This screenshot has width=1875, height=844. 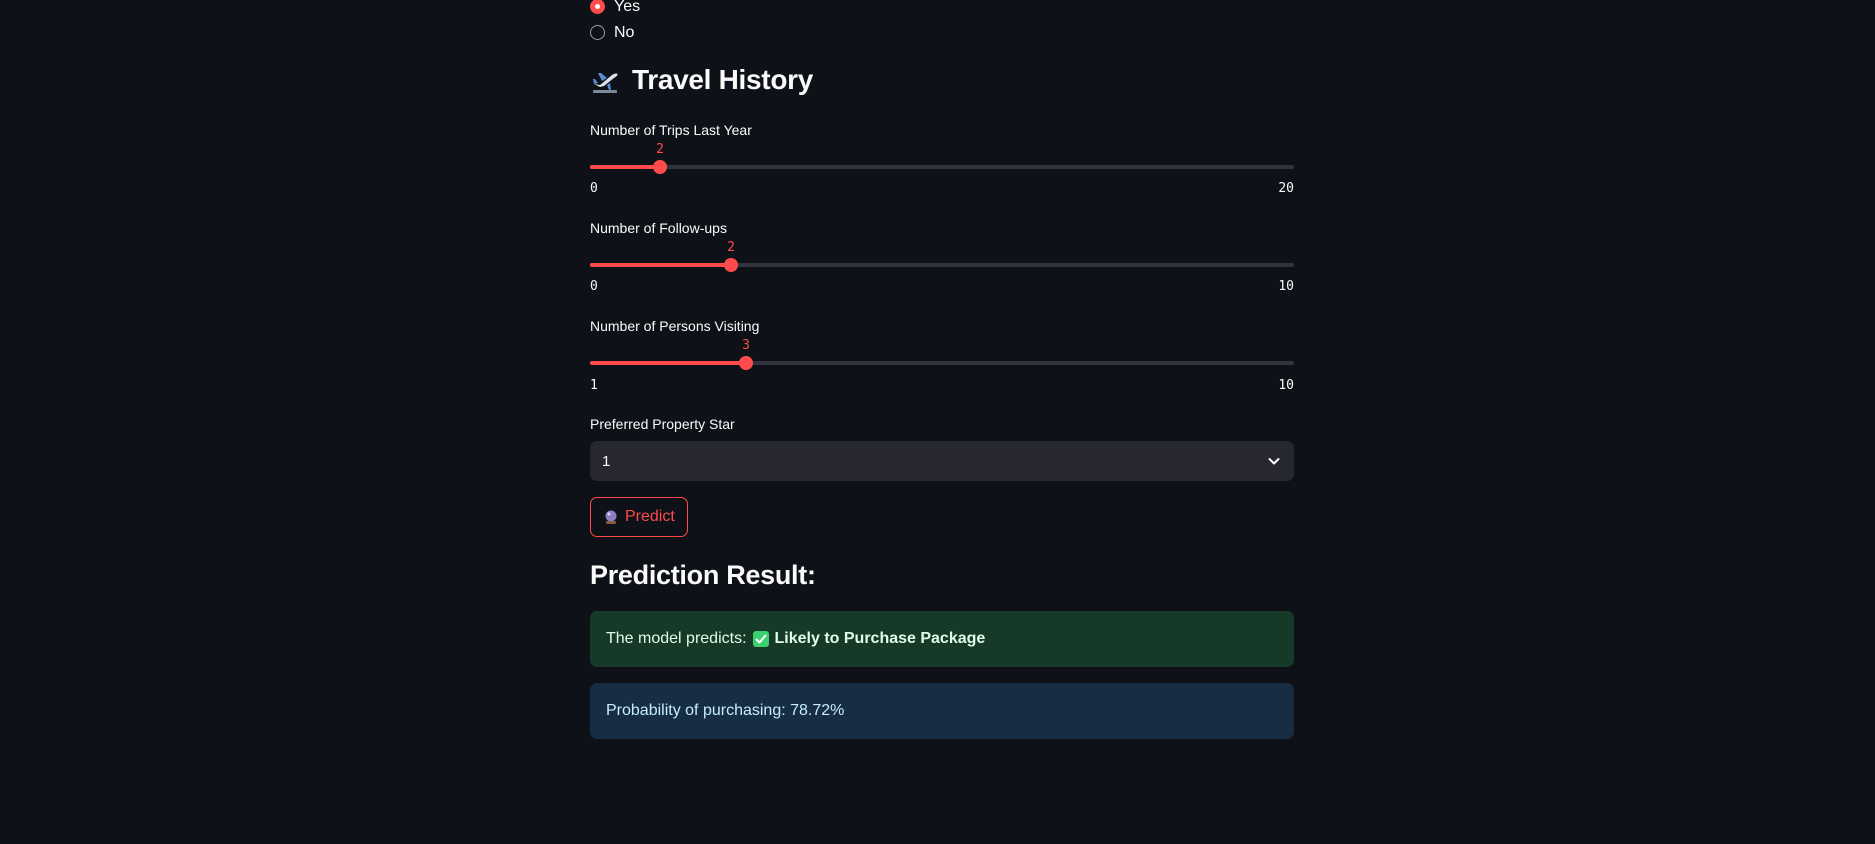 What do you see at coordinates (662, 424) in the screenshot?
I see `select-label: Preferred Property Star` at bounding box center [662, 424].